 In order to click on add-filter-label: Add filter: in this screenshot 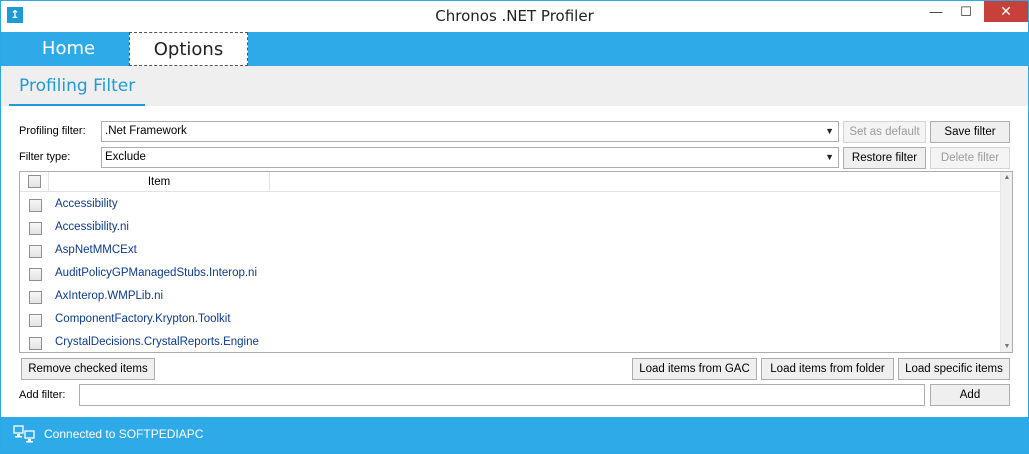, I will do `click(42, 395)`.